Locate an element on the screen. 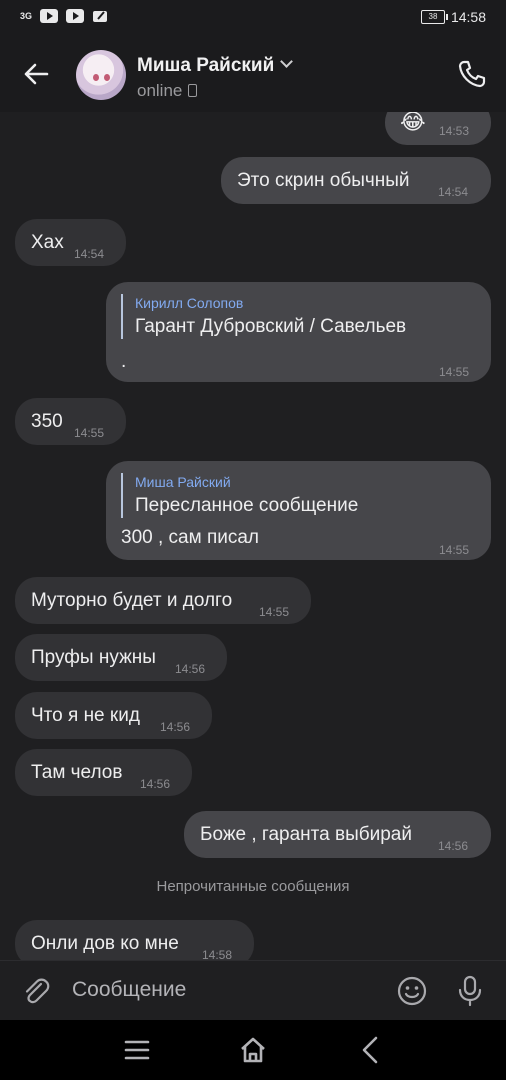  contact-name-text: Миша Райский is located at coordinates (206, 65).